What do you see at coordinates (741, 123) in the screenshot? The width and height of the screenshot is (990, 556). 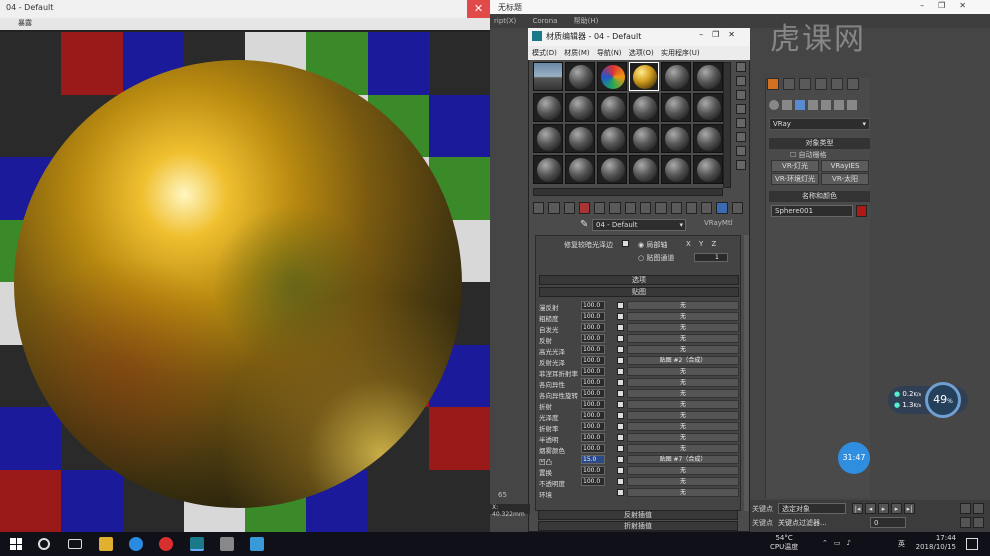 I see `video-color-icon` at bounding box center [741, 123].